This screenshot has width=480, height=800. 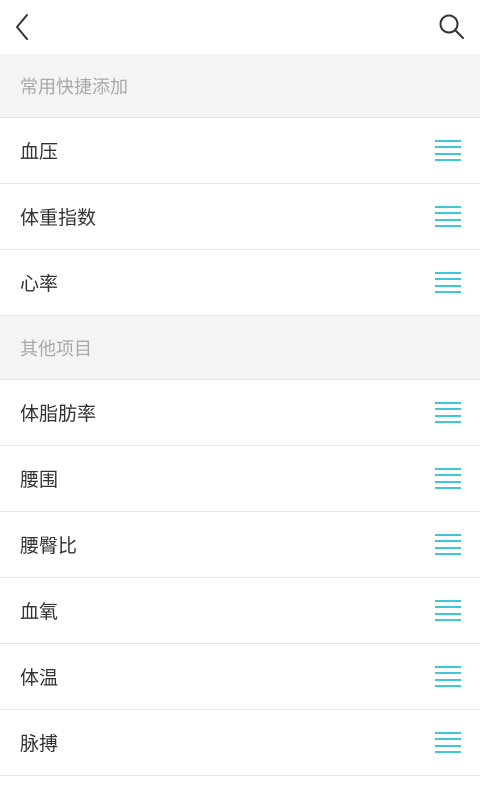 I want to click on list-item-label: 腰围, so click(x=39, y=480).